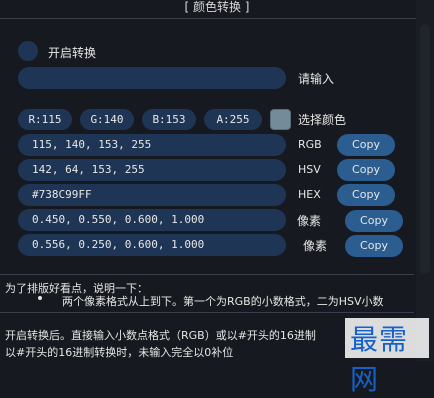 Image resolution: width=434 pixels, height=398 pixels. What do you see at coordinates (152, 245) in the screenshot?
I see `pixel-value-2: 0.556, 0.250, 0.600, 1.000` at bounding box center [152, 245].